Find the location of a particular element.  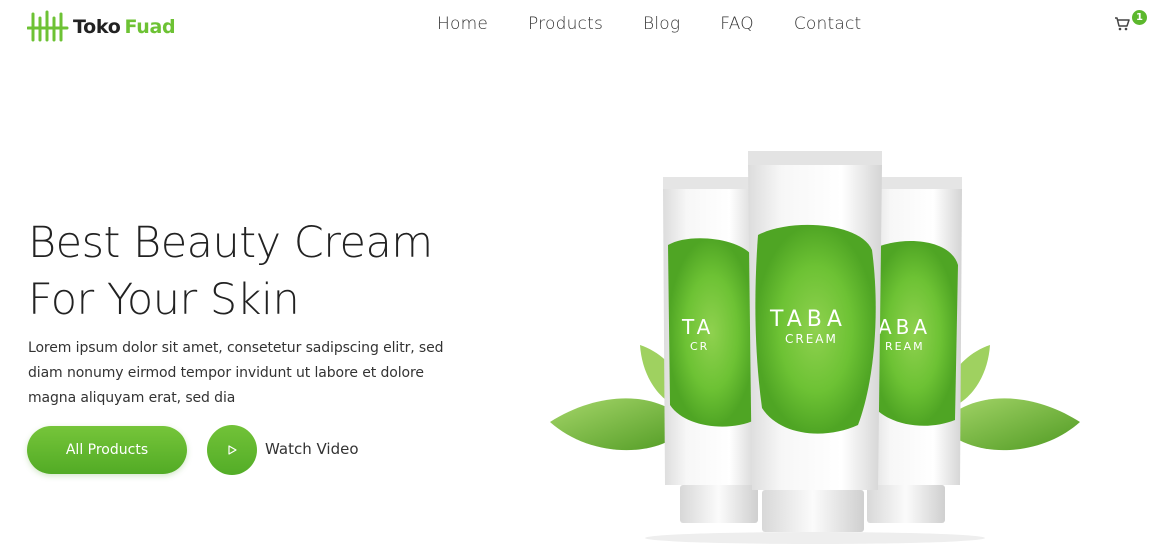

product-sub: CREAM is located at coordinates (811, 339).